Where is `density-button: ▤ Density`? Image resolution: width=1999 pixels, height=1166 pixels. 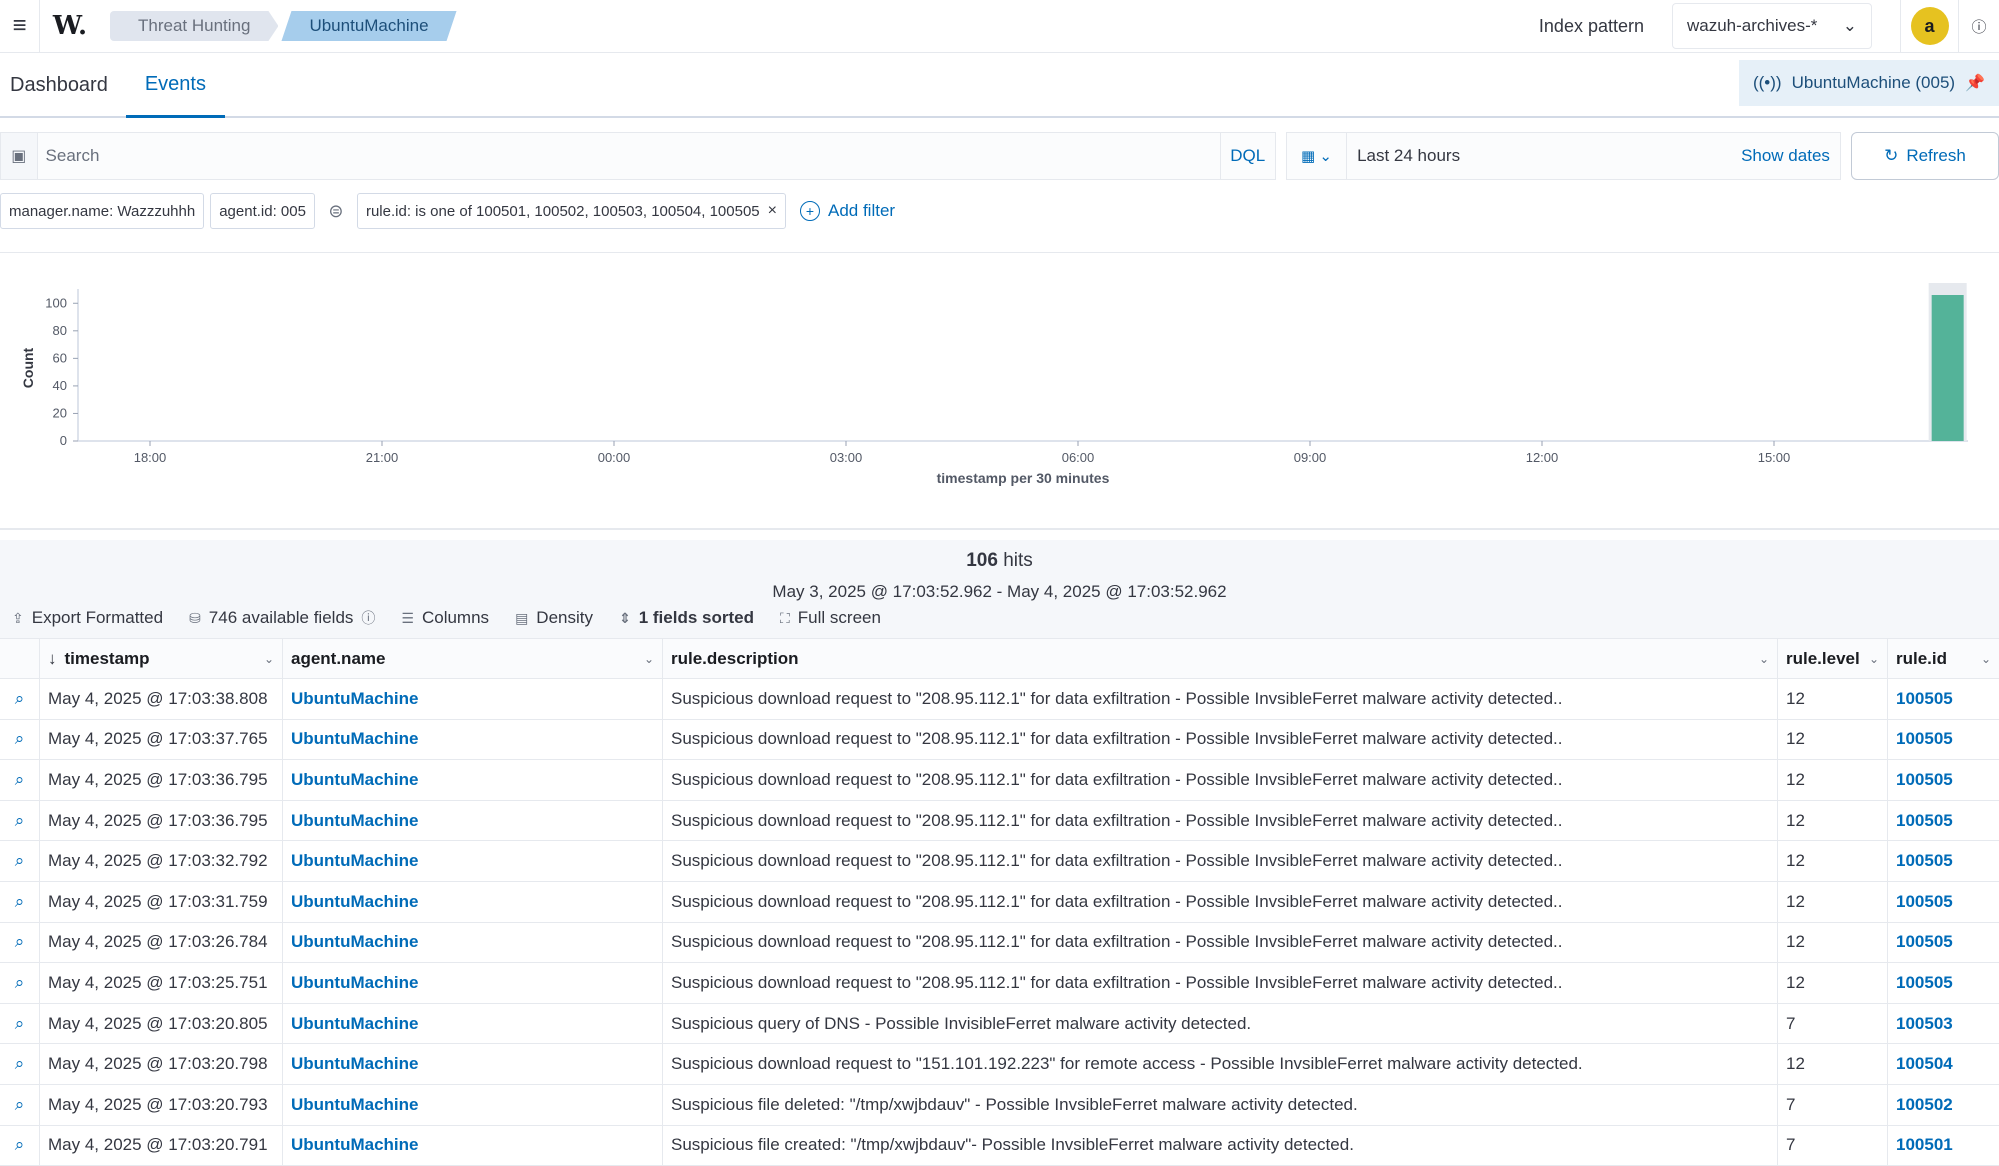
density-button: ▤ Density is located at coordinates (554, 618).